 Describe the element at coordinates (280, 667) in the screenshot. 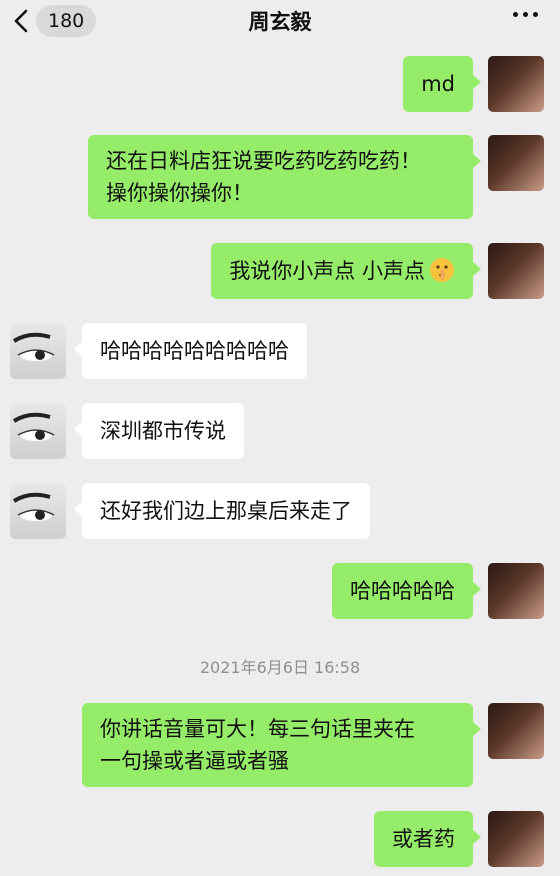

I see `timestamp: 2021年6月6日 16:58` at that location.